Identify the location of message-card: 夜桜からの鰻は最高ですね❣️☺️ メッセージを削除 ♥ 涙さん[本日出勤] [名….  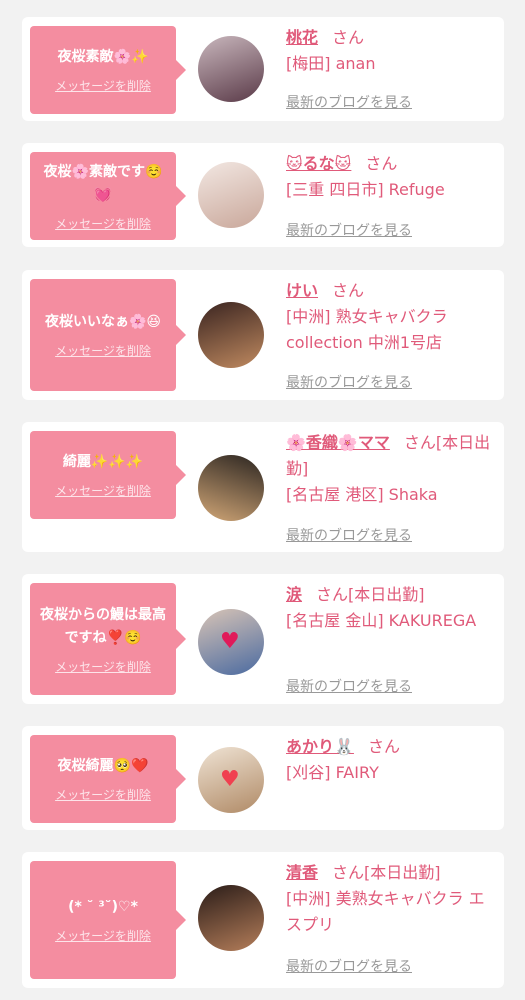
(263, 639).